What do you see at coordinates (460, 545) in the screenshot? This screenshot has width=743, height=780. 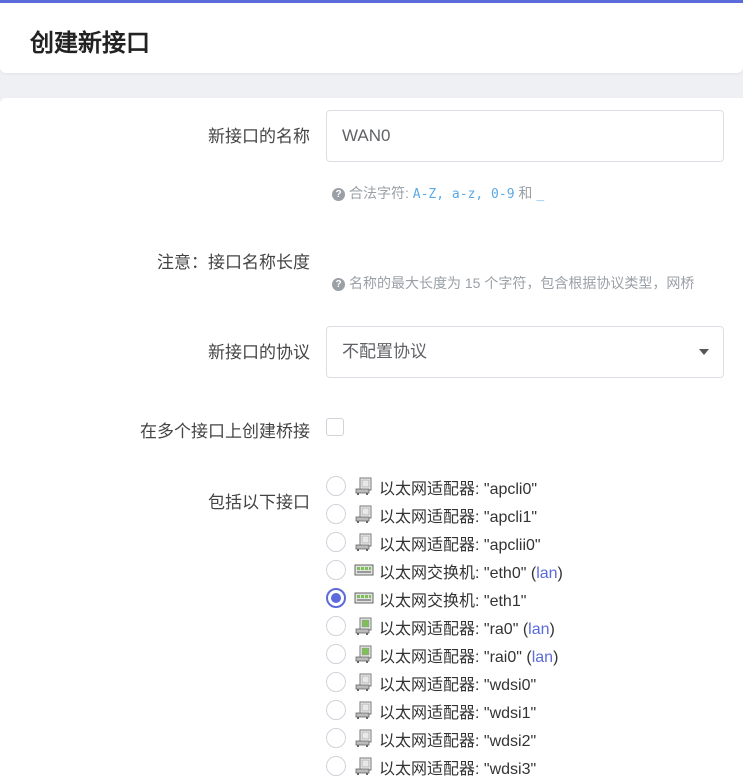 I see `interface-name: 以太网适配器: "apclii0"` at bounding box center [460, 545].